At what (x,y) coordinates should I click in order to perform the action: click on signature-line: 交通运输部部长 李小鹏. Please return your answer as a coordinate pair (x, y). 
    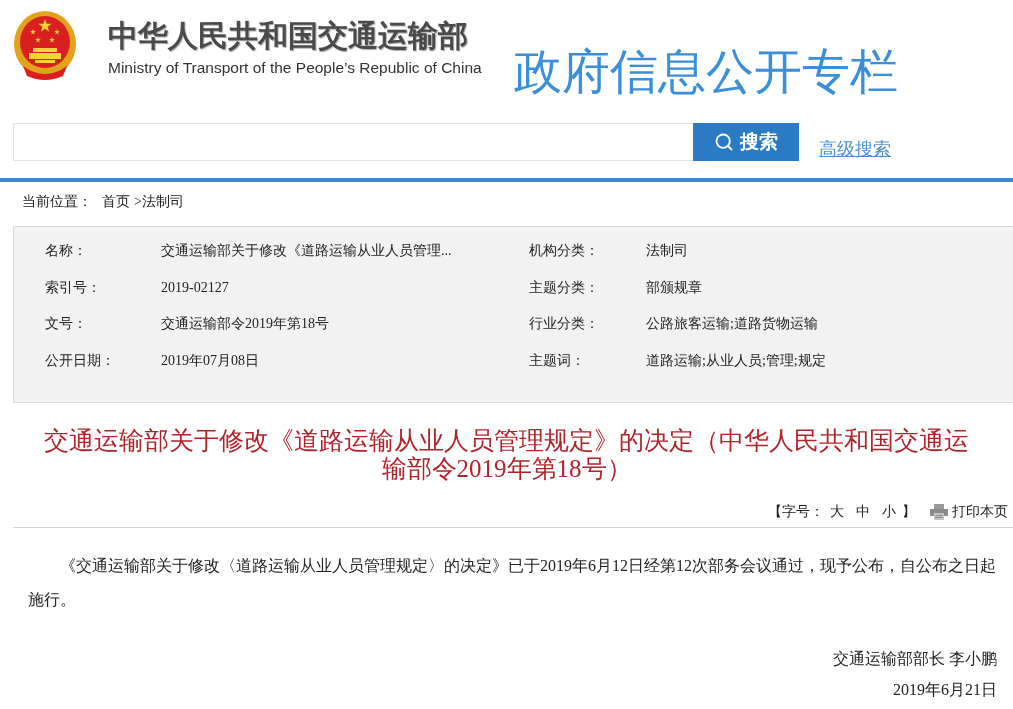
    Looking at the image, I should click on (915, 659).